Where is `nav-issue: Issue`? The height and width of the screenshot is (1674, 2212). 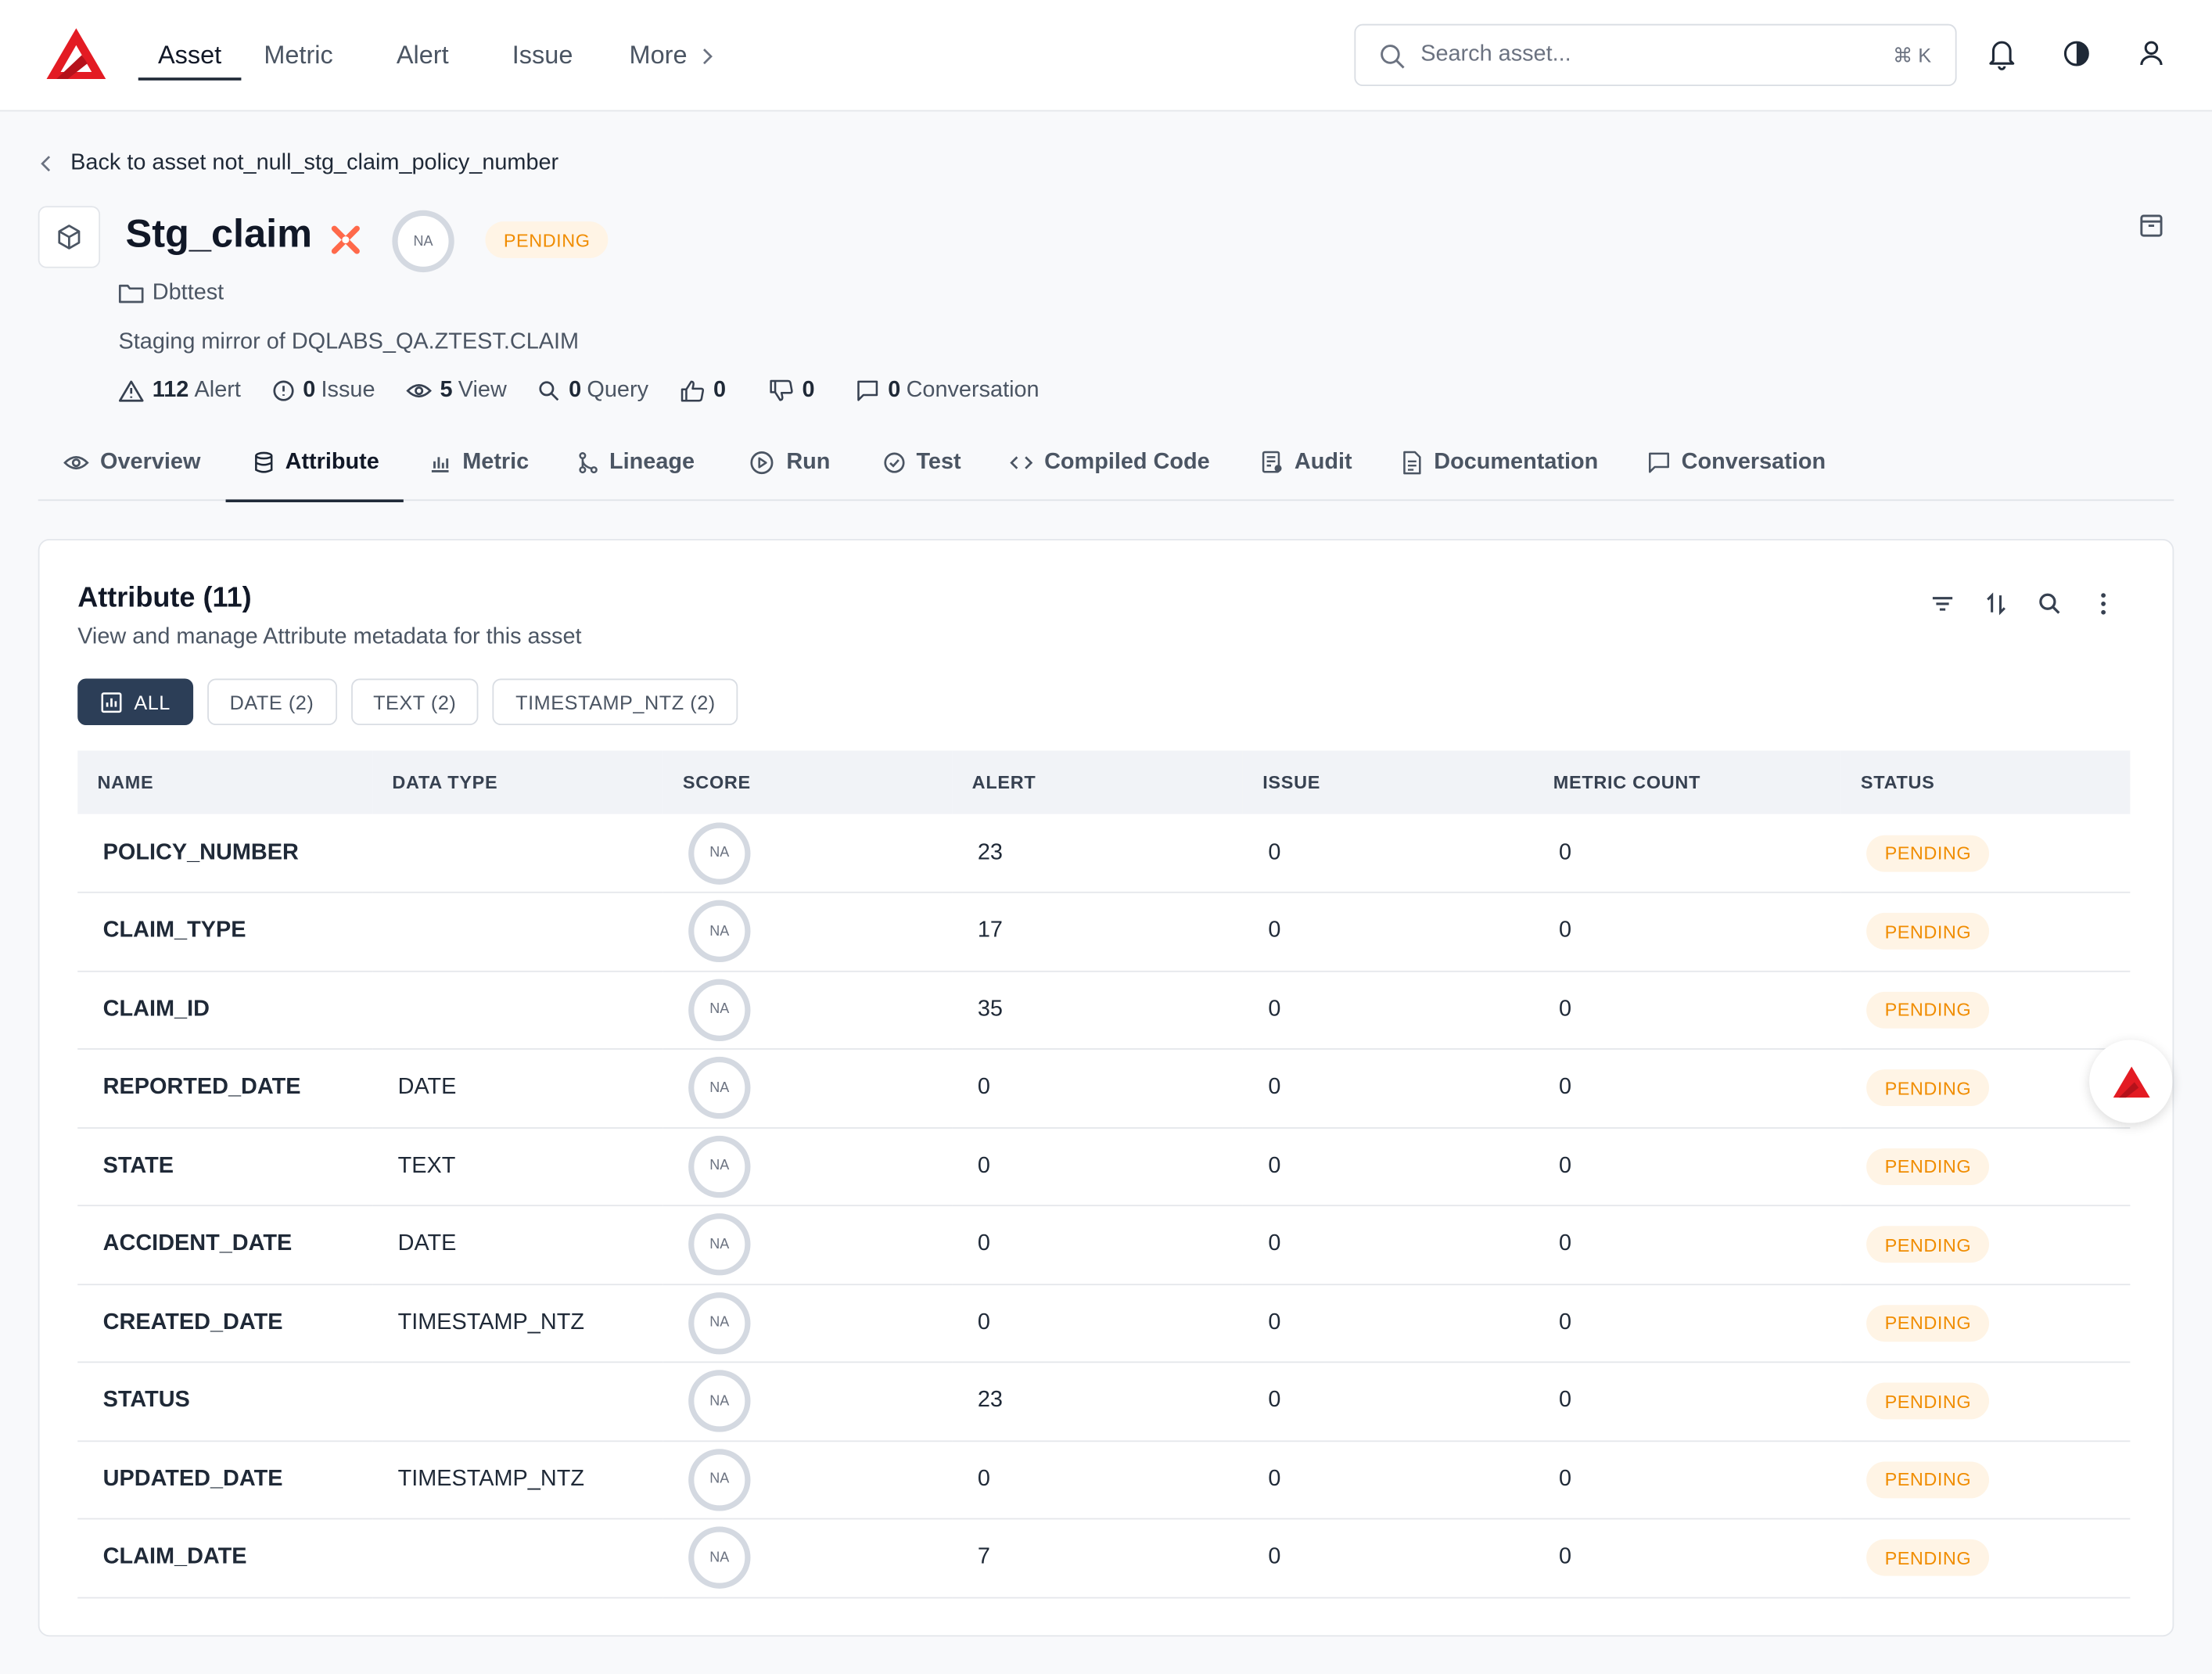
nav-issue: Issue is located at coordinates (542, 55).